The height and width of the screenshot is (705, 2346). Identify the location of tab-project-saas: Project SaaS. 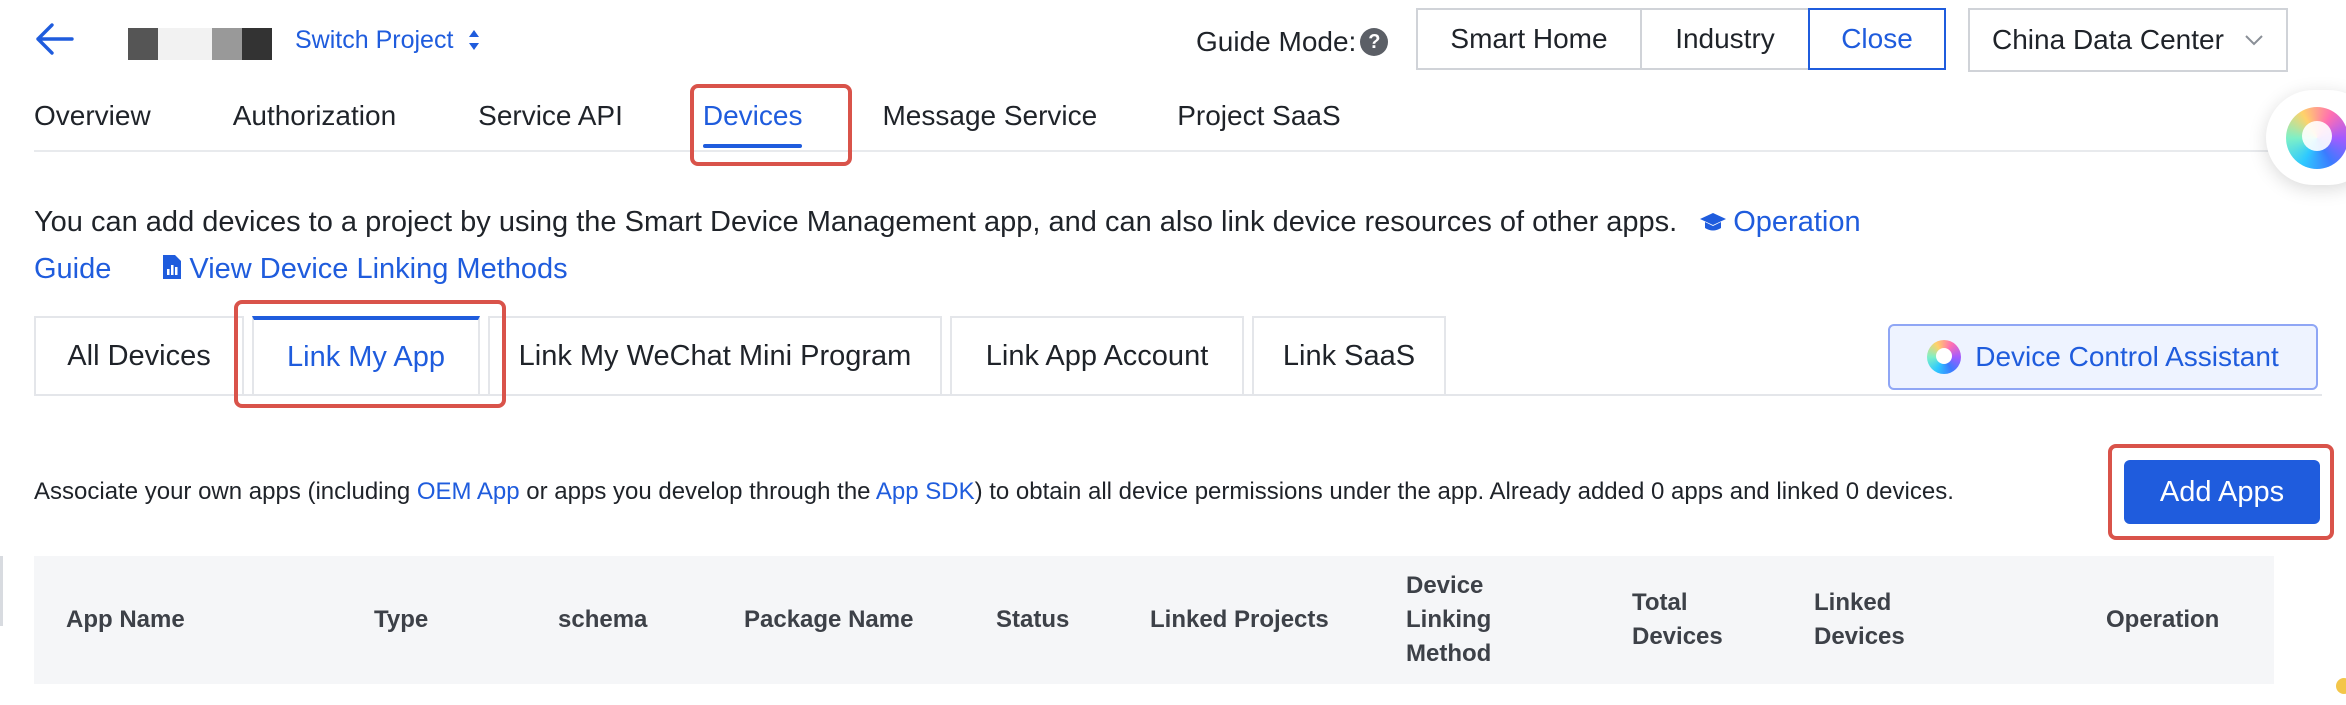
(1258, 122).